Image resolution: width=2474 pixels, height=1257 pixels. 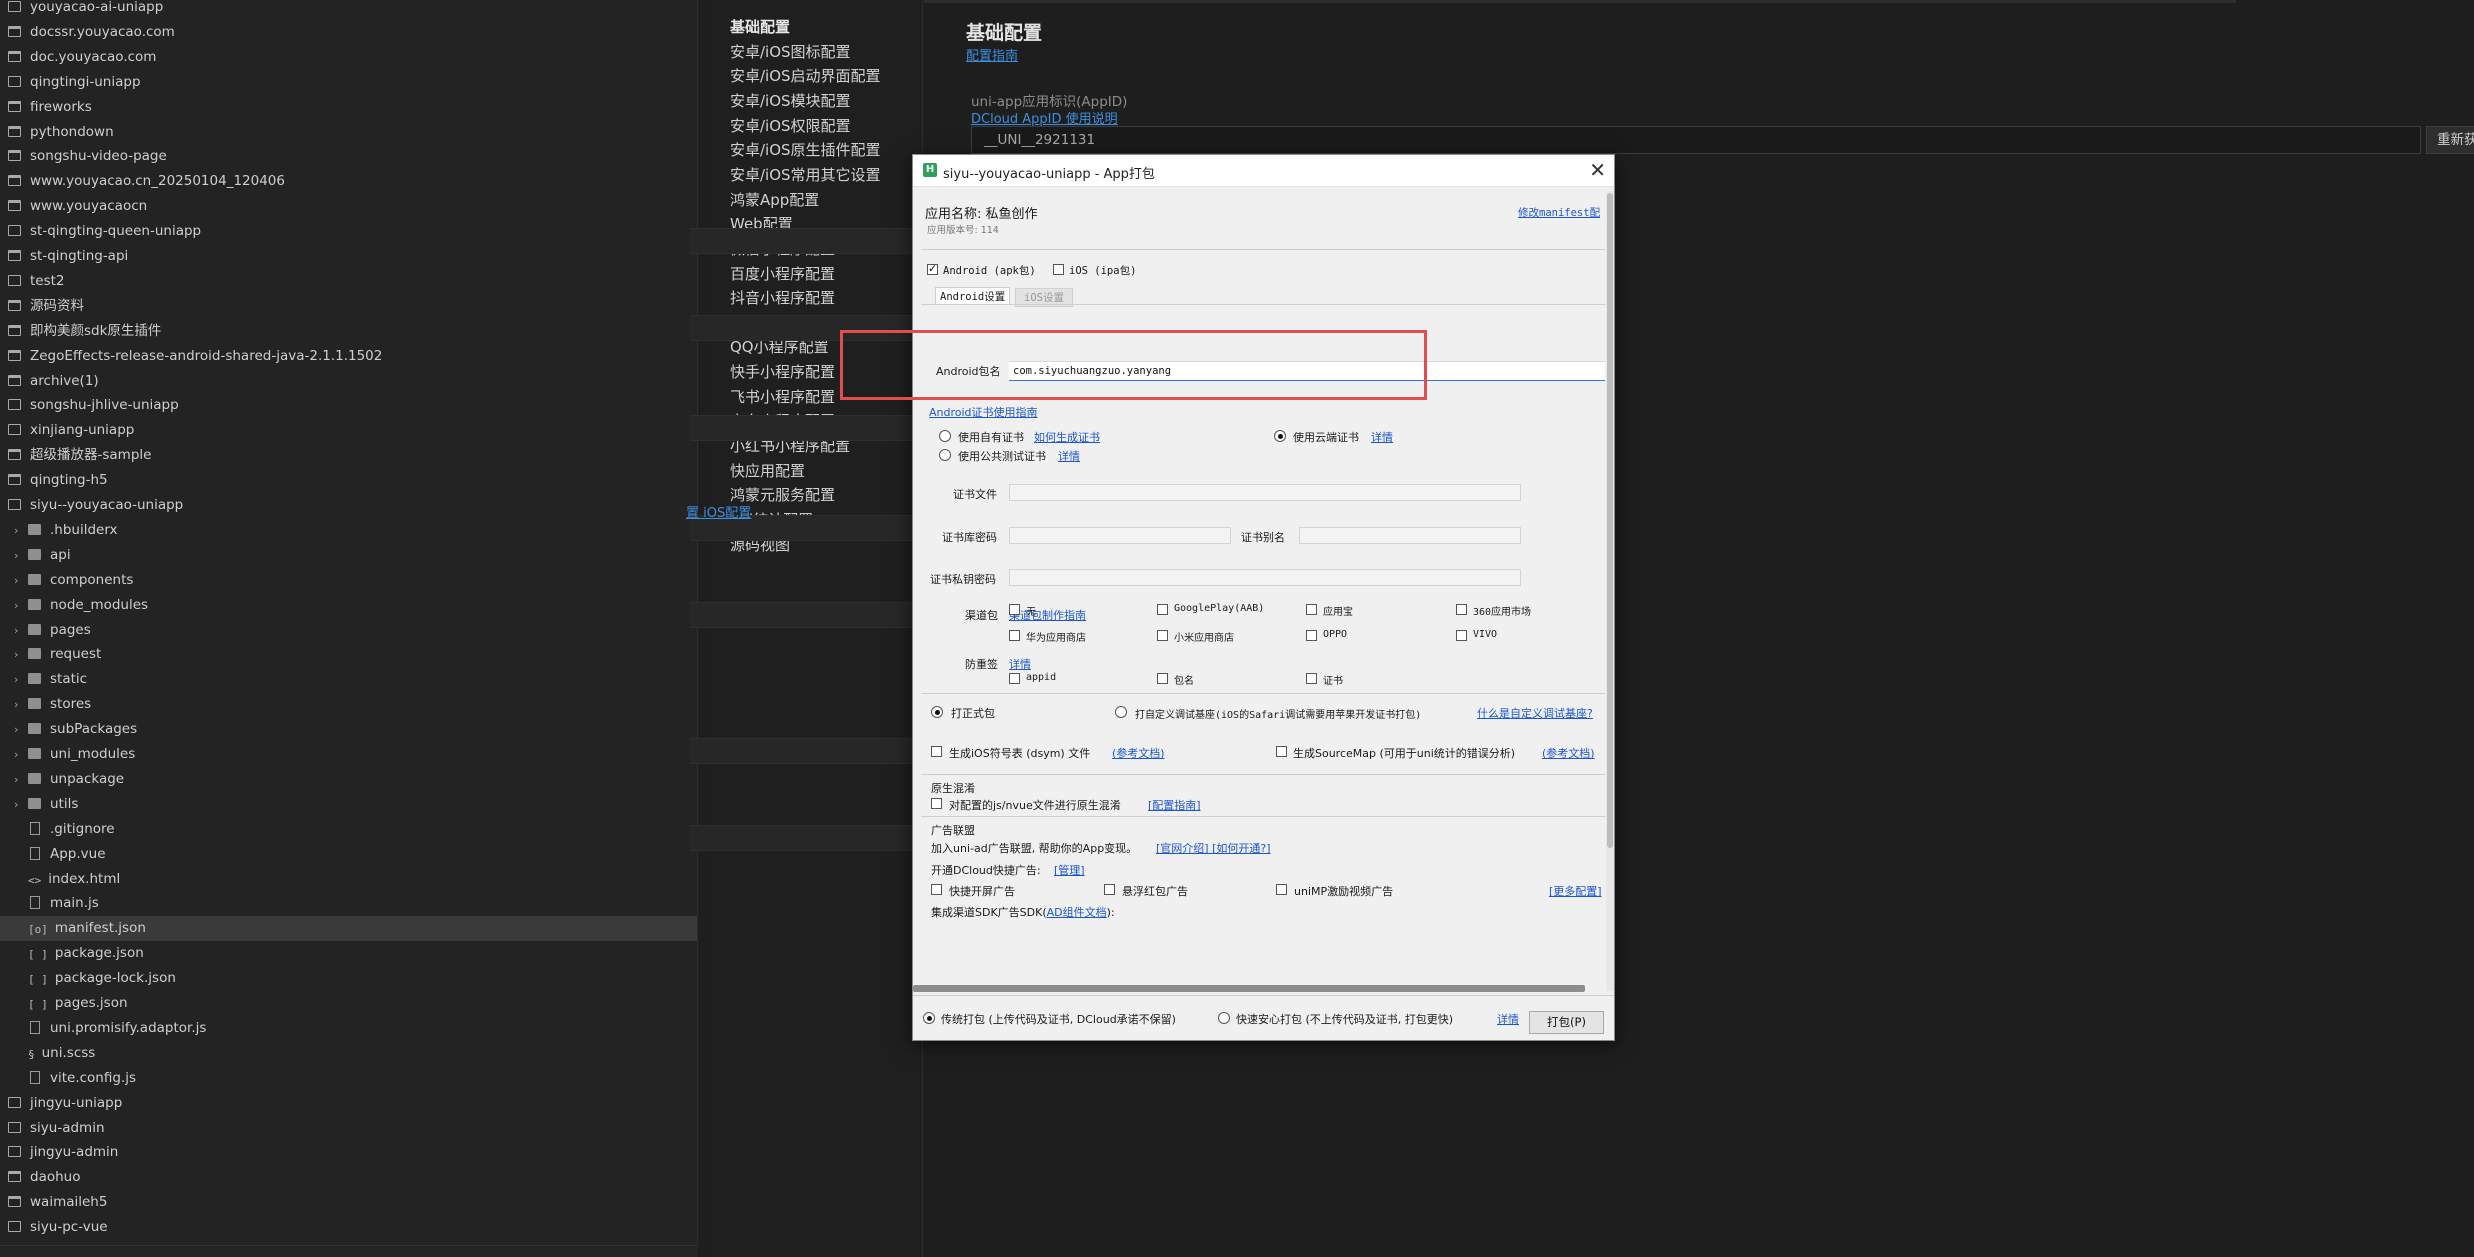 I want to click on nav-item: 抖音小程序配置, so click(x=782, y=297).